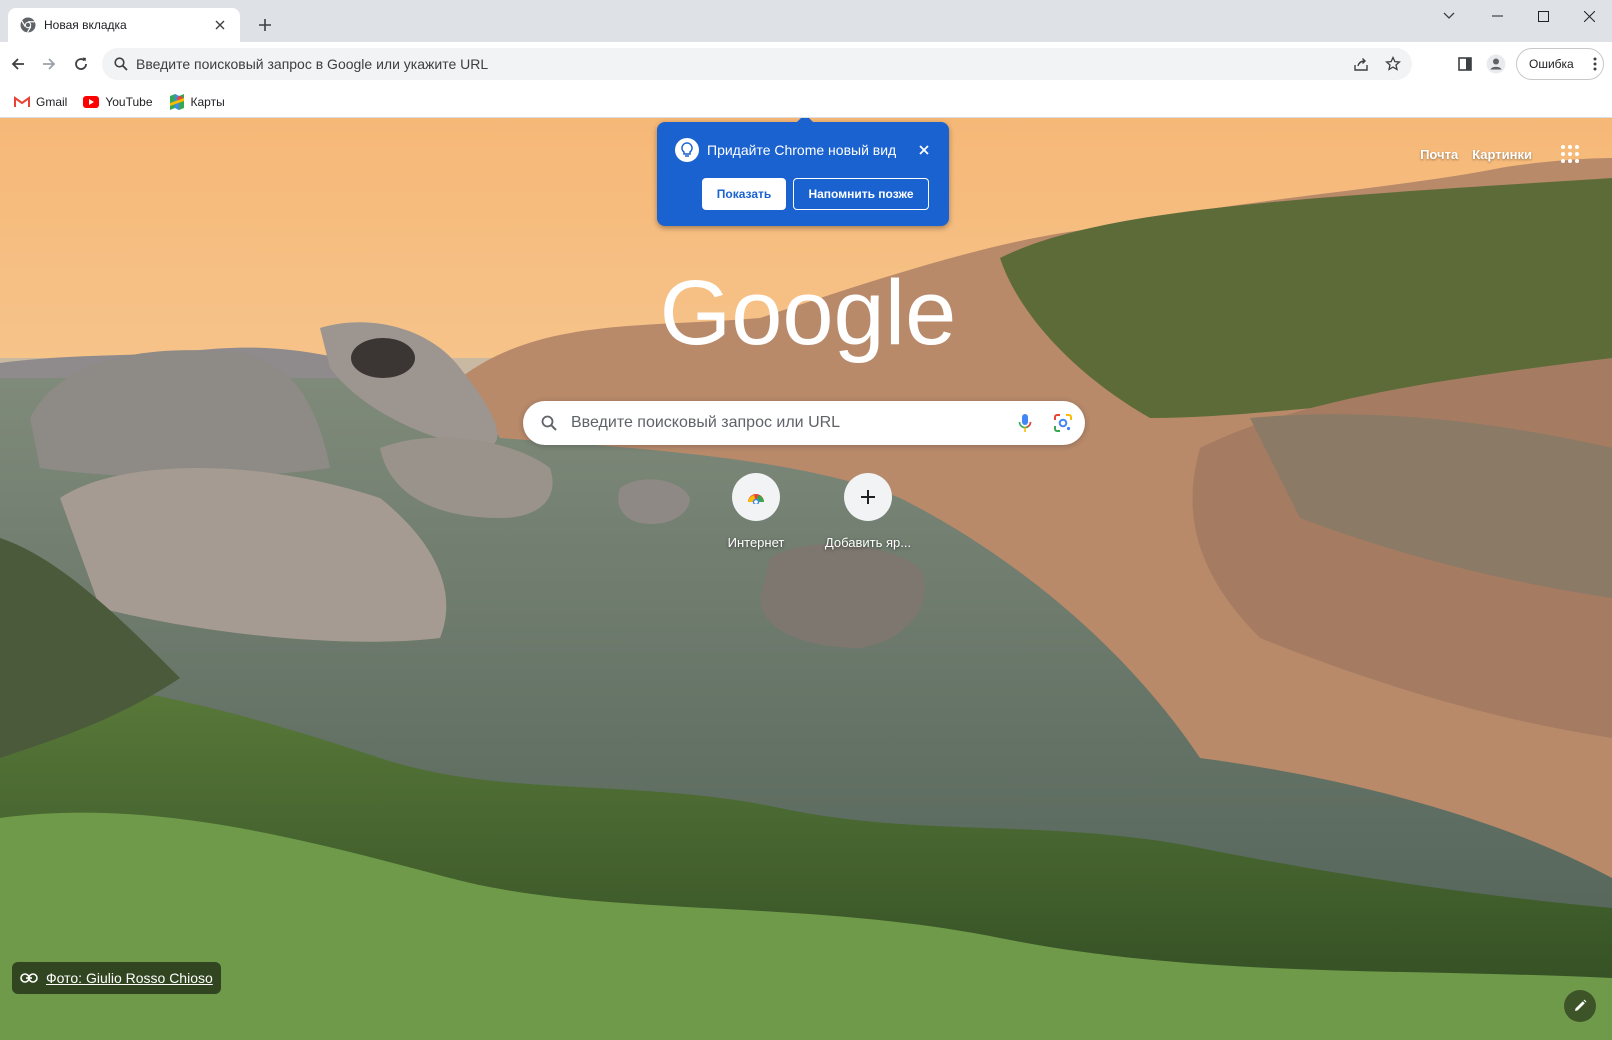  I want to click on toolbar: Ошибка, so click(806, 64).